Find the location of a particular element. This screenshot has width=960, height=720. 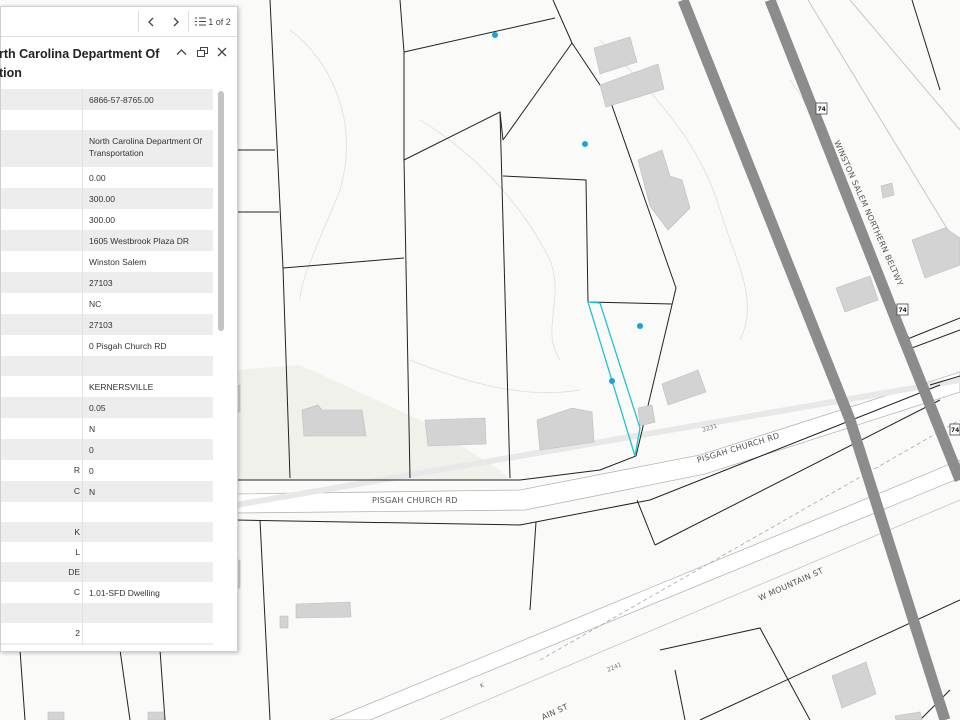

attribute-row: N is located at coordinates (107, 428).